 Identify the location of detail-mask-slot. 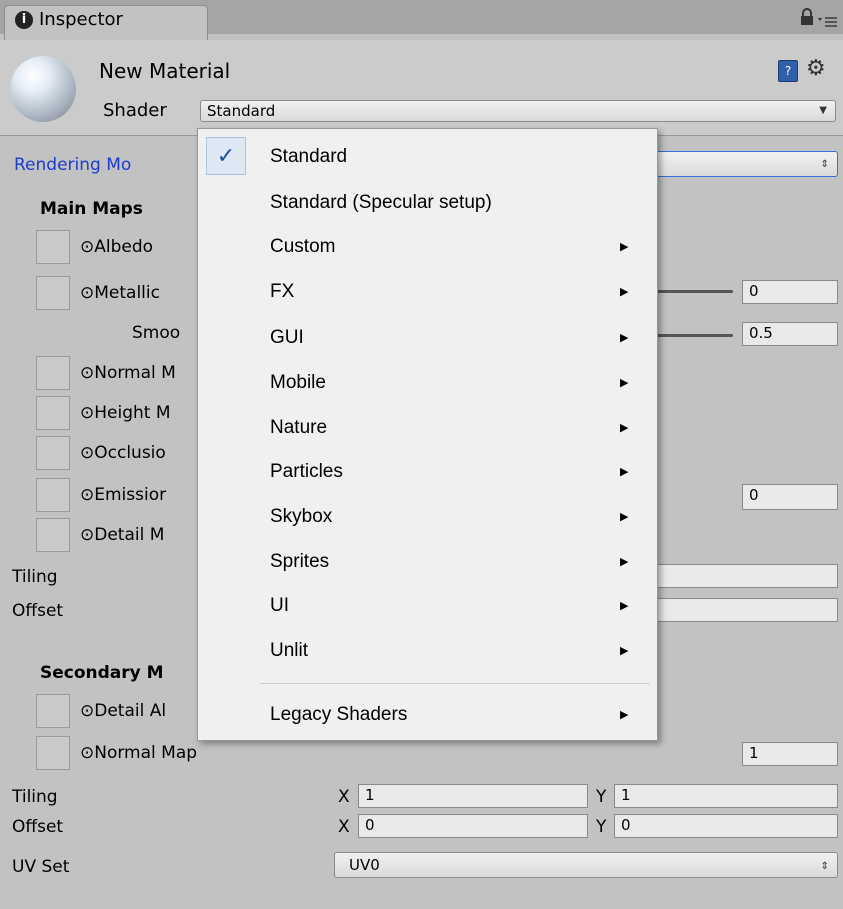
(53, 535).